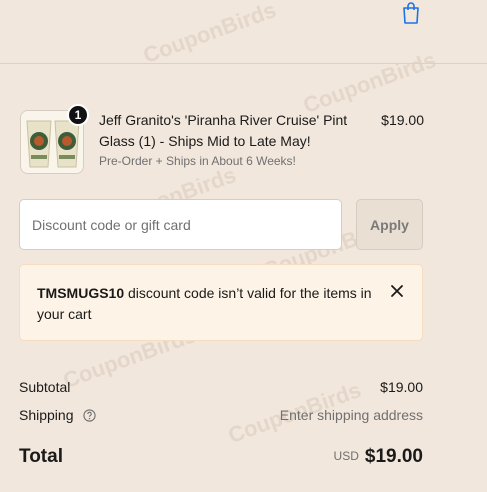 The height and width of the screenshot is (492, 487). I want to click on apply-discount-button: Apply, so click(389, 224).